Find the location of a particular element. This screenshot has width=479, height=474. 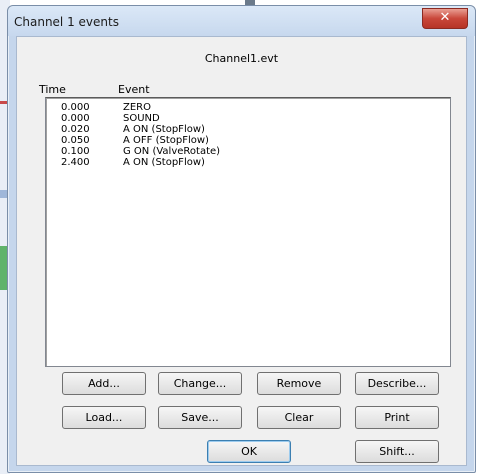

file-name-label: Channel1.evt is located at coordinates (241, 58).